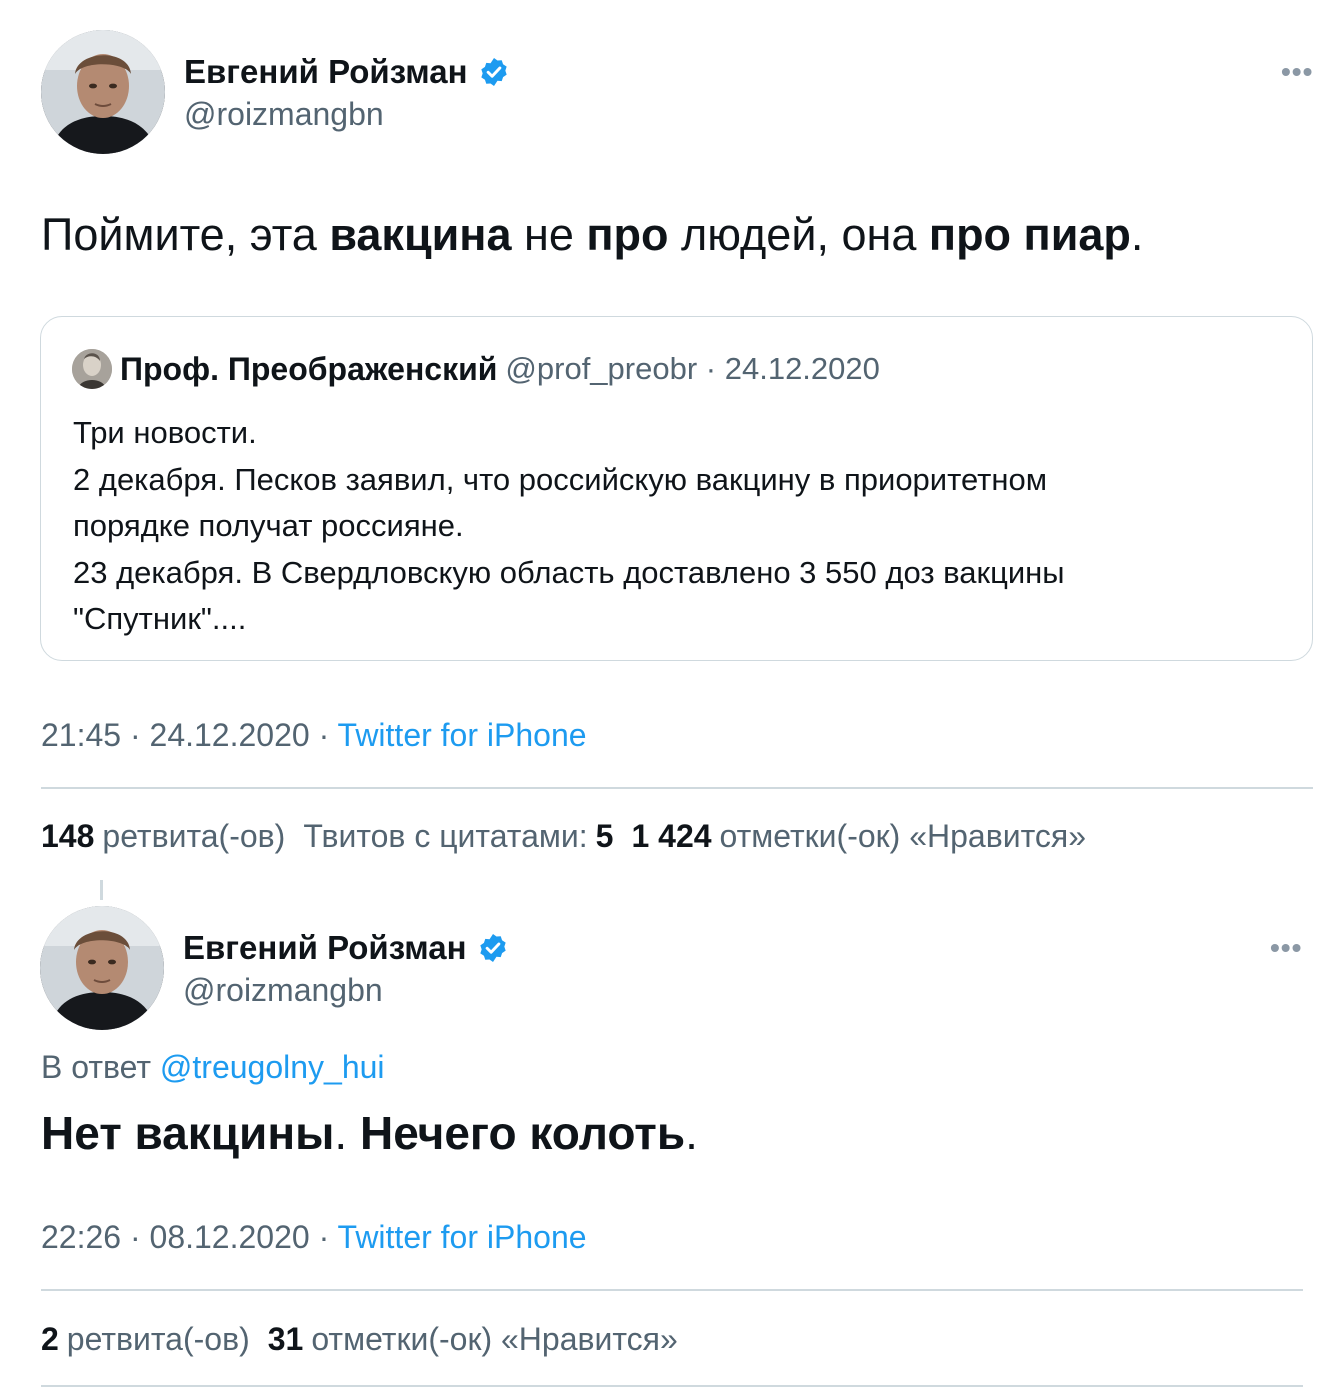  I want to click on retweets-stat: 2 ретвита(-ов), so click(145, 1339).